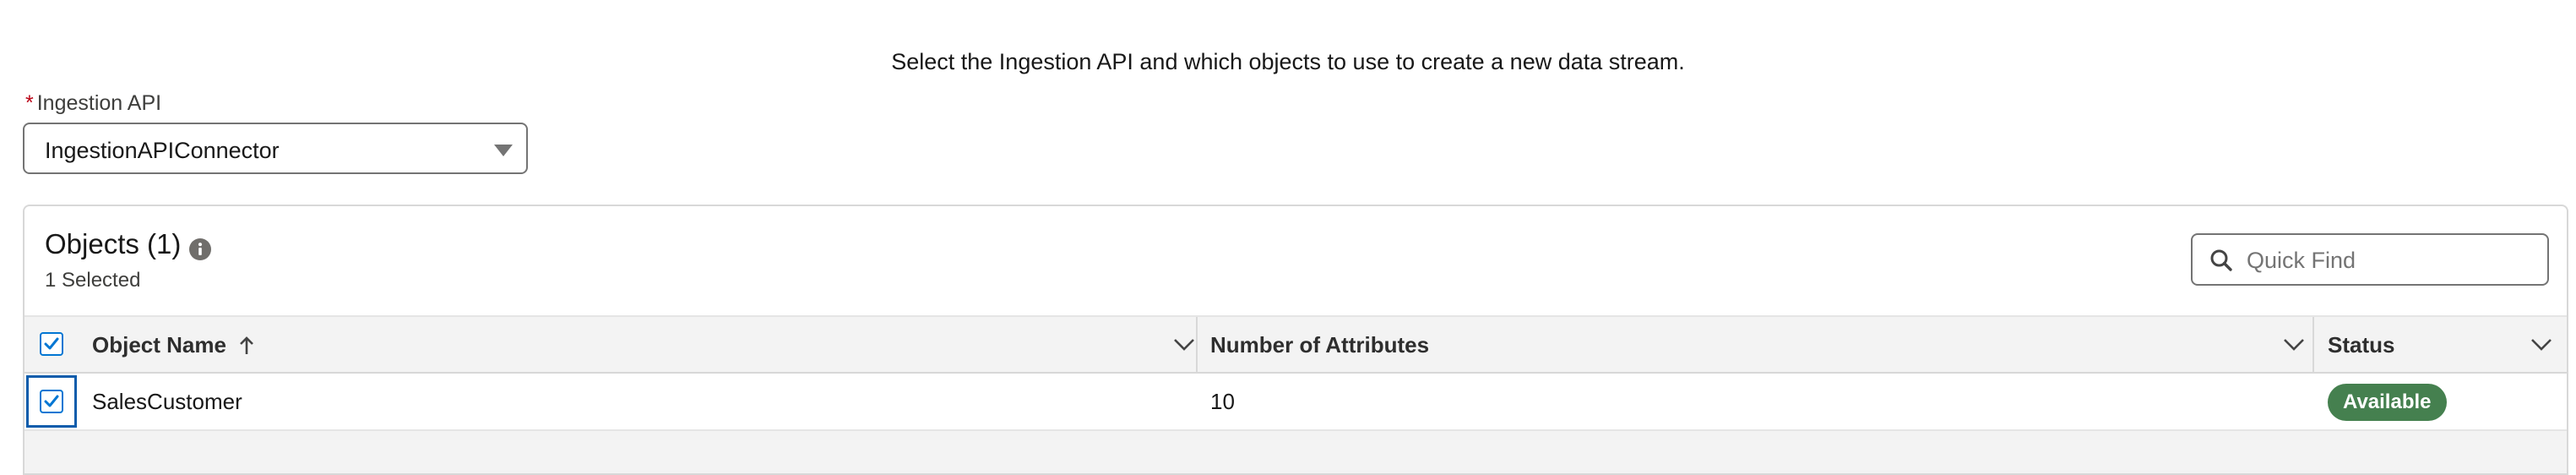 This screenshot has width=2576, height=475. I want to click on dropdown-caret-icon, so click(503, 150).